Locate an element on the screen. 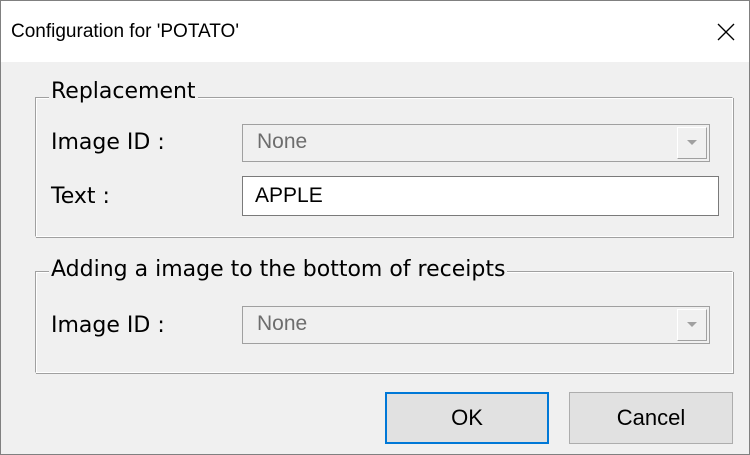 Image resolution: width=750 pixels, height=455 pixels. title-bar: Configuration for 'POTATO' is located at coordinates (375, 31).